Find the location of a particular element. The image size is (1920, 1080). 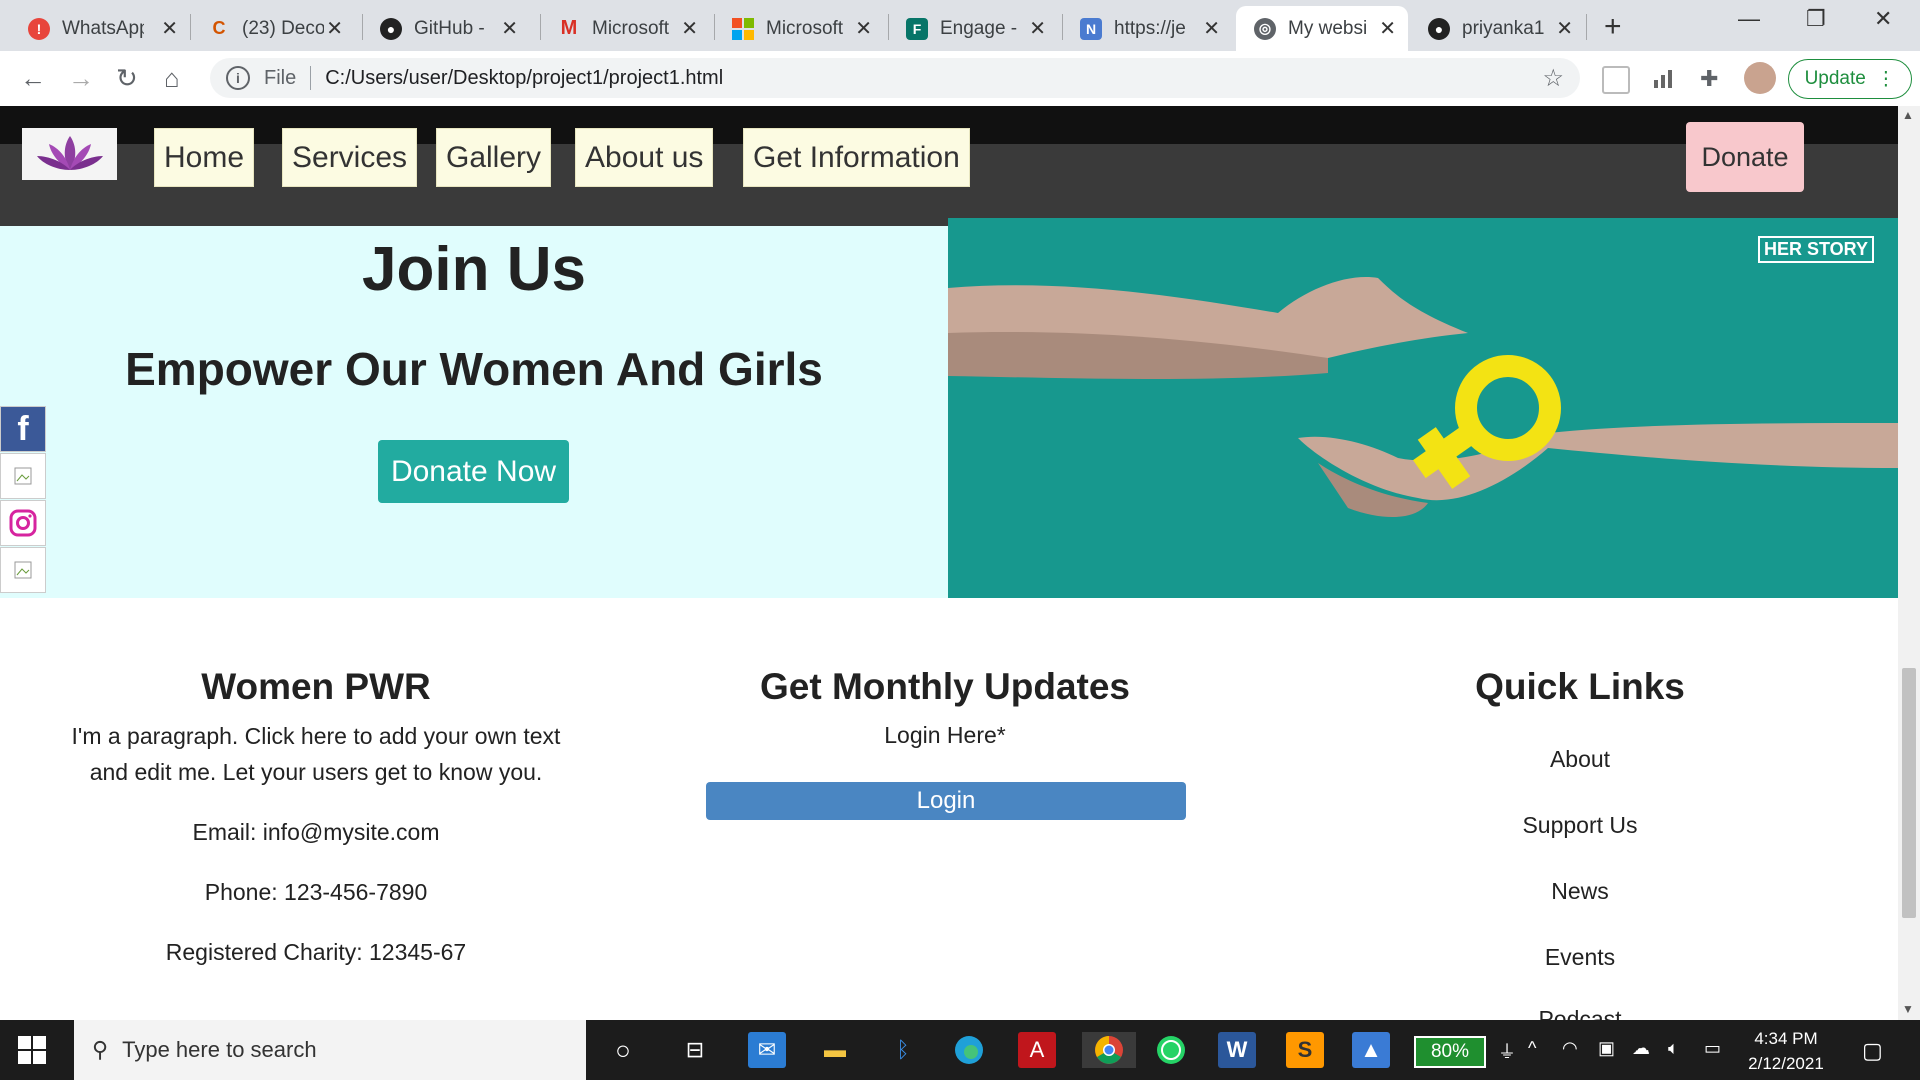

cortana-icon: ○ is located at coordinates (623, 1050).